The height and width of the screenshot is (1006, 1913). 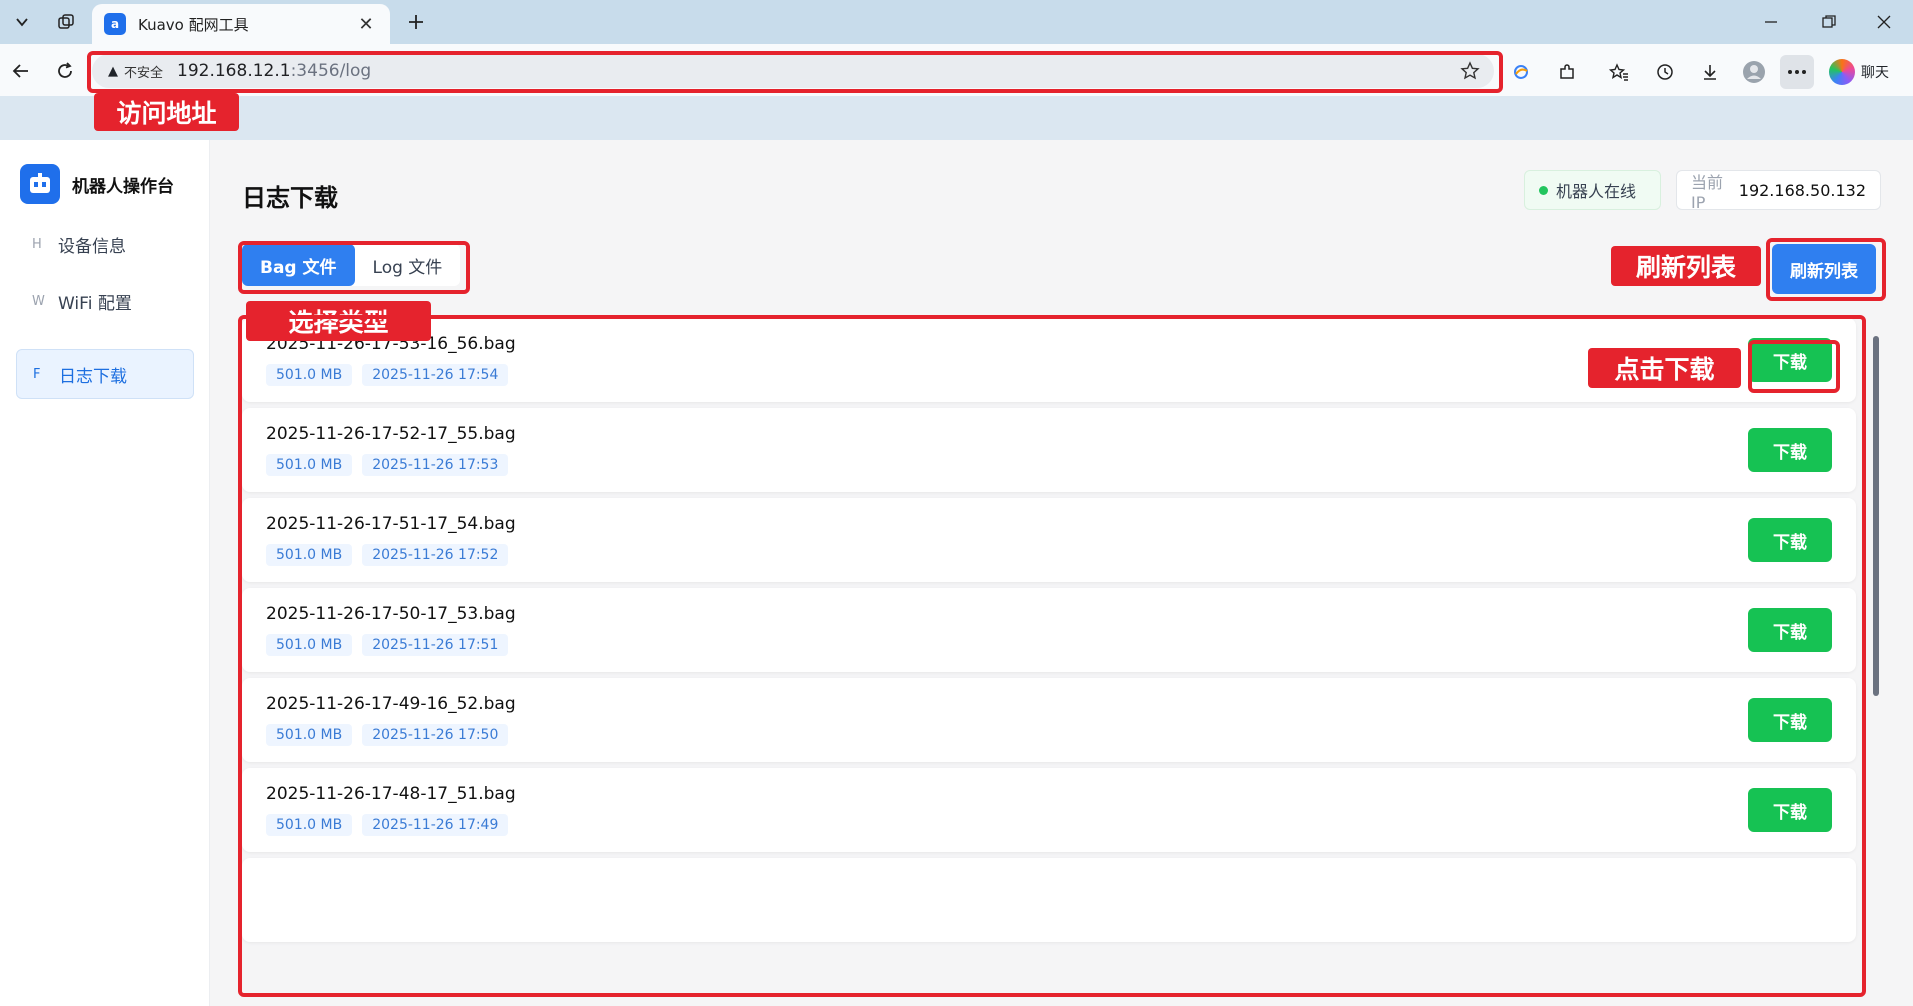 I want to click on sidebar-item-key: W, so click(x=38, y=301).